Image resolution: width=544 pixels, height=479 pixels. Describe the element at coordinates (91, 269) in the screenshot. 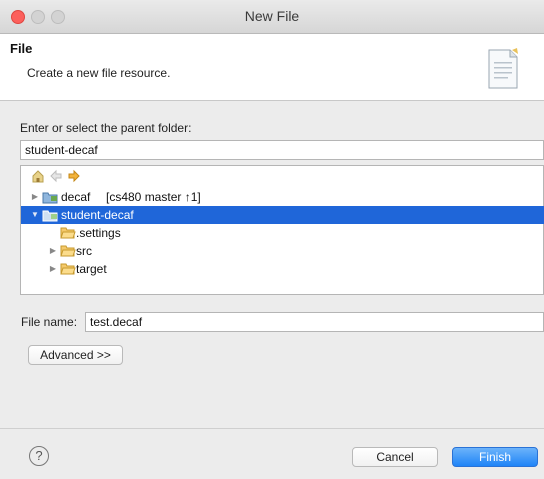

I see `tree-item-label: target` at that location.